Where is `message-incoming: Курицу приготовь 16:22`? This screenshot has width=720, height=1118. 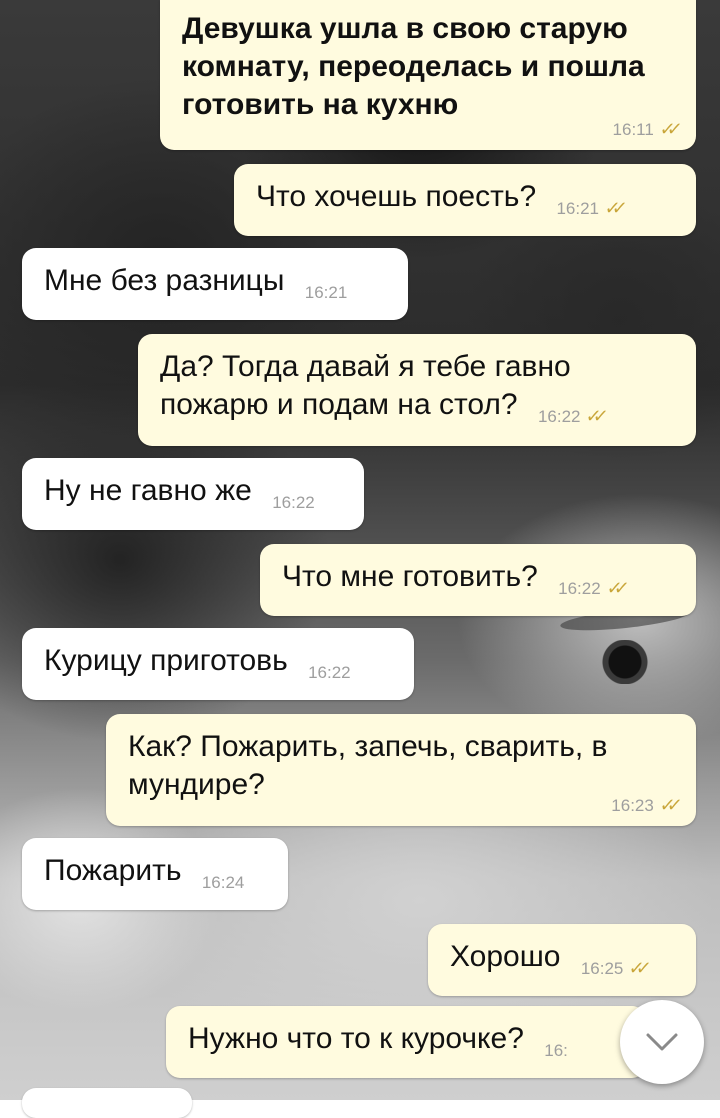
message-incoming: Курицу приготовь 16:22 is located at coordinates (218, 664).